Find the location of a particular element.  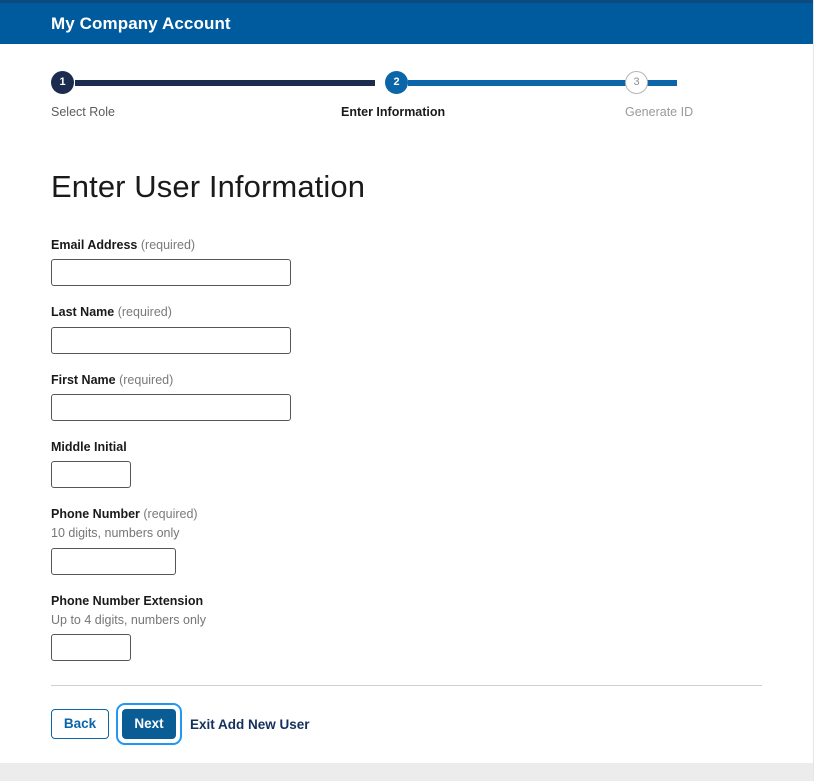

label-phone-number: Phone Number (required) is located at coordinates (406, 514).